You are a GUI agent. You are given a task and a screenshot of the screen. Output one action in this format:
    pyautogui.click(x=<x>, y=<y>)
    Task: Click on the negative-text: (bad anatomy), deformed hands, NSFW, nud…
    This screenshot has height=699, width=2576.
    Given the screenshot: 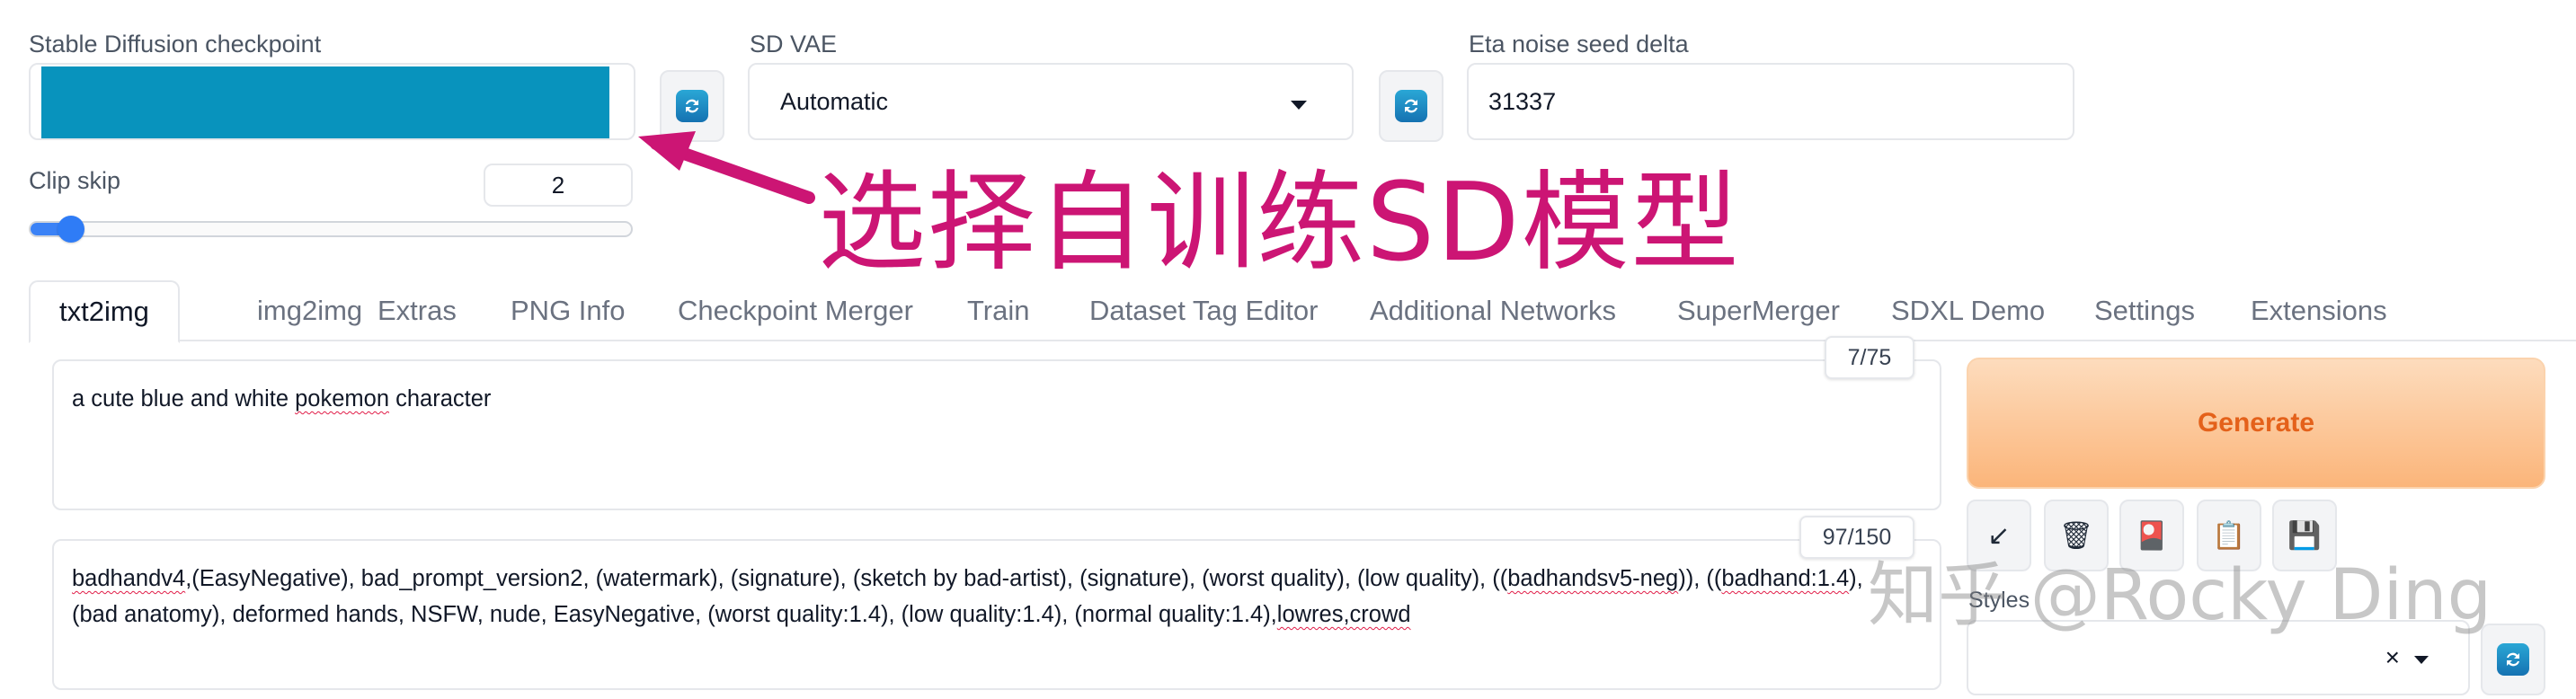 What is the action you would take?
    pyautogui.click(x=674, y=614)
    